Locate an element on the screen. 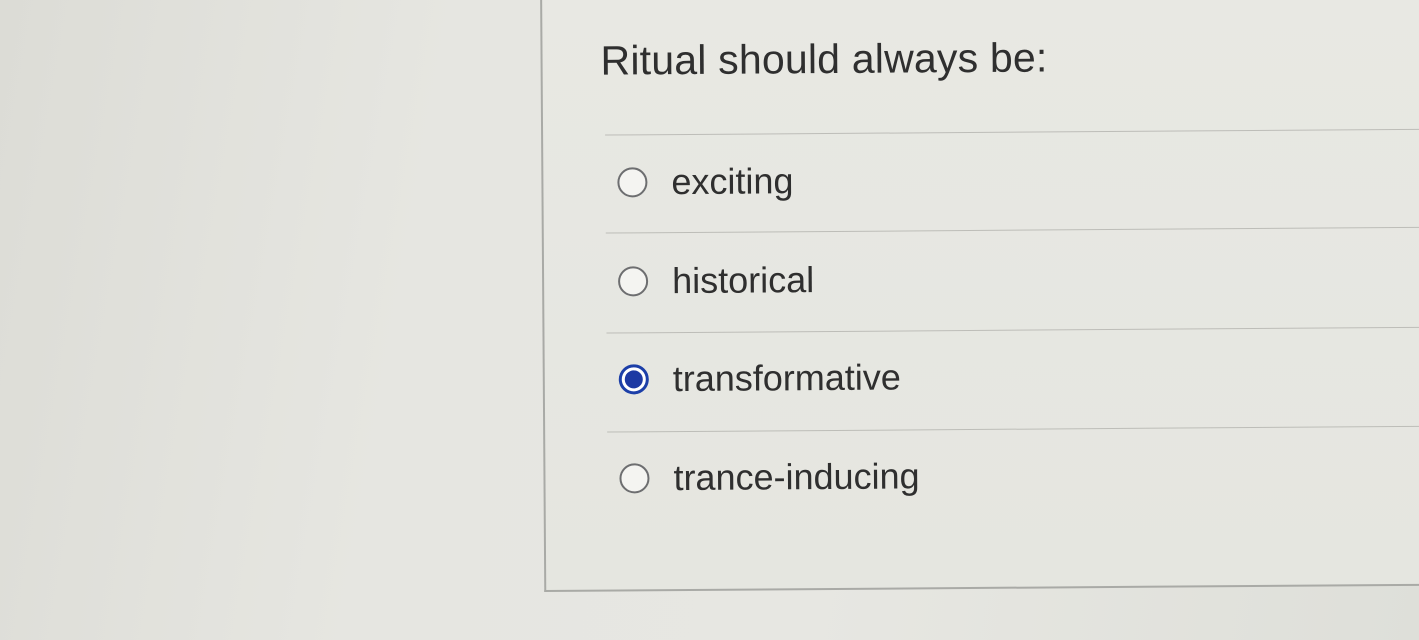 The image size is (1419, 640). radio-button-historical is located at coordinates (633, 281).